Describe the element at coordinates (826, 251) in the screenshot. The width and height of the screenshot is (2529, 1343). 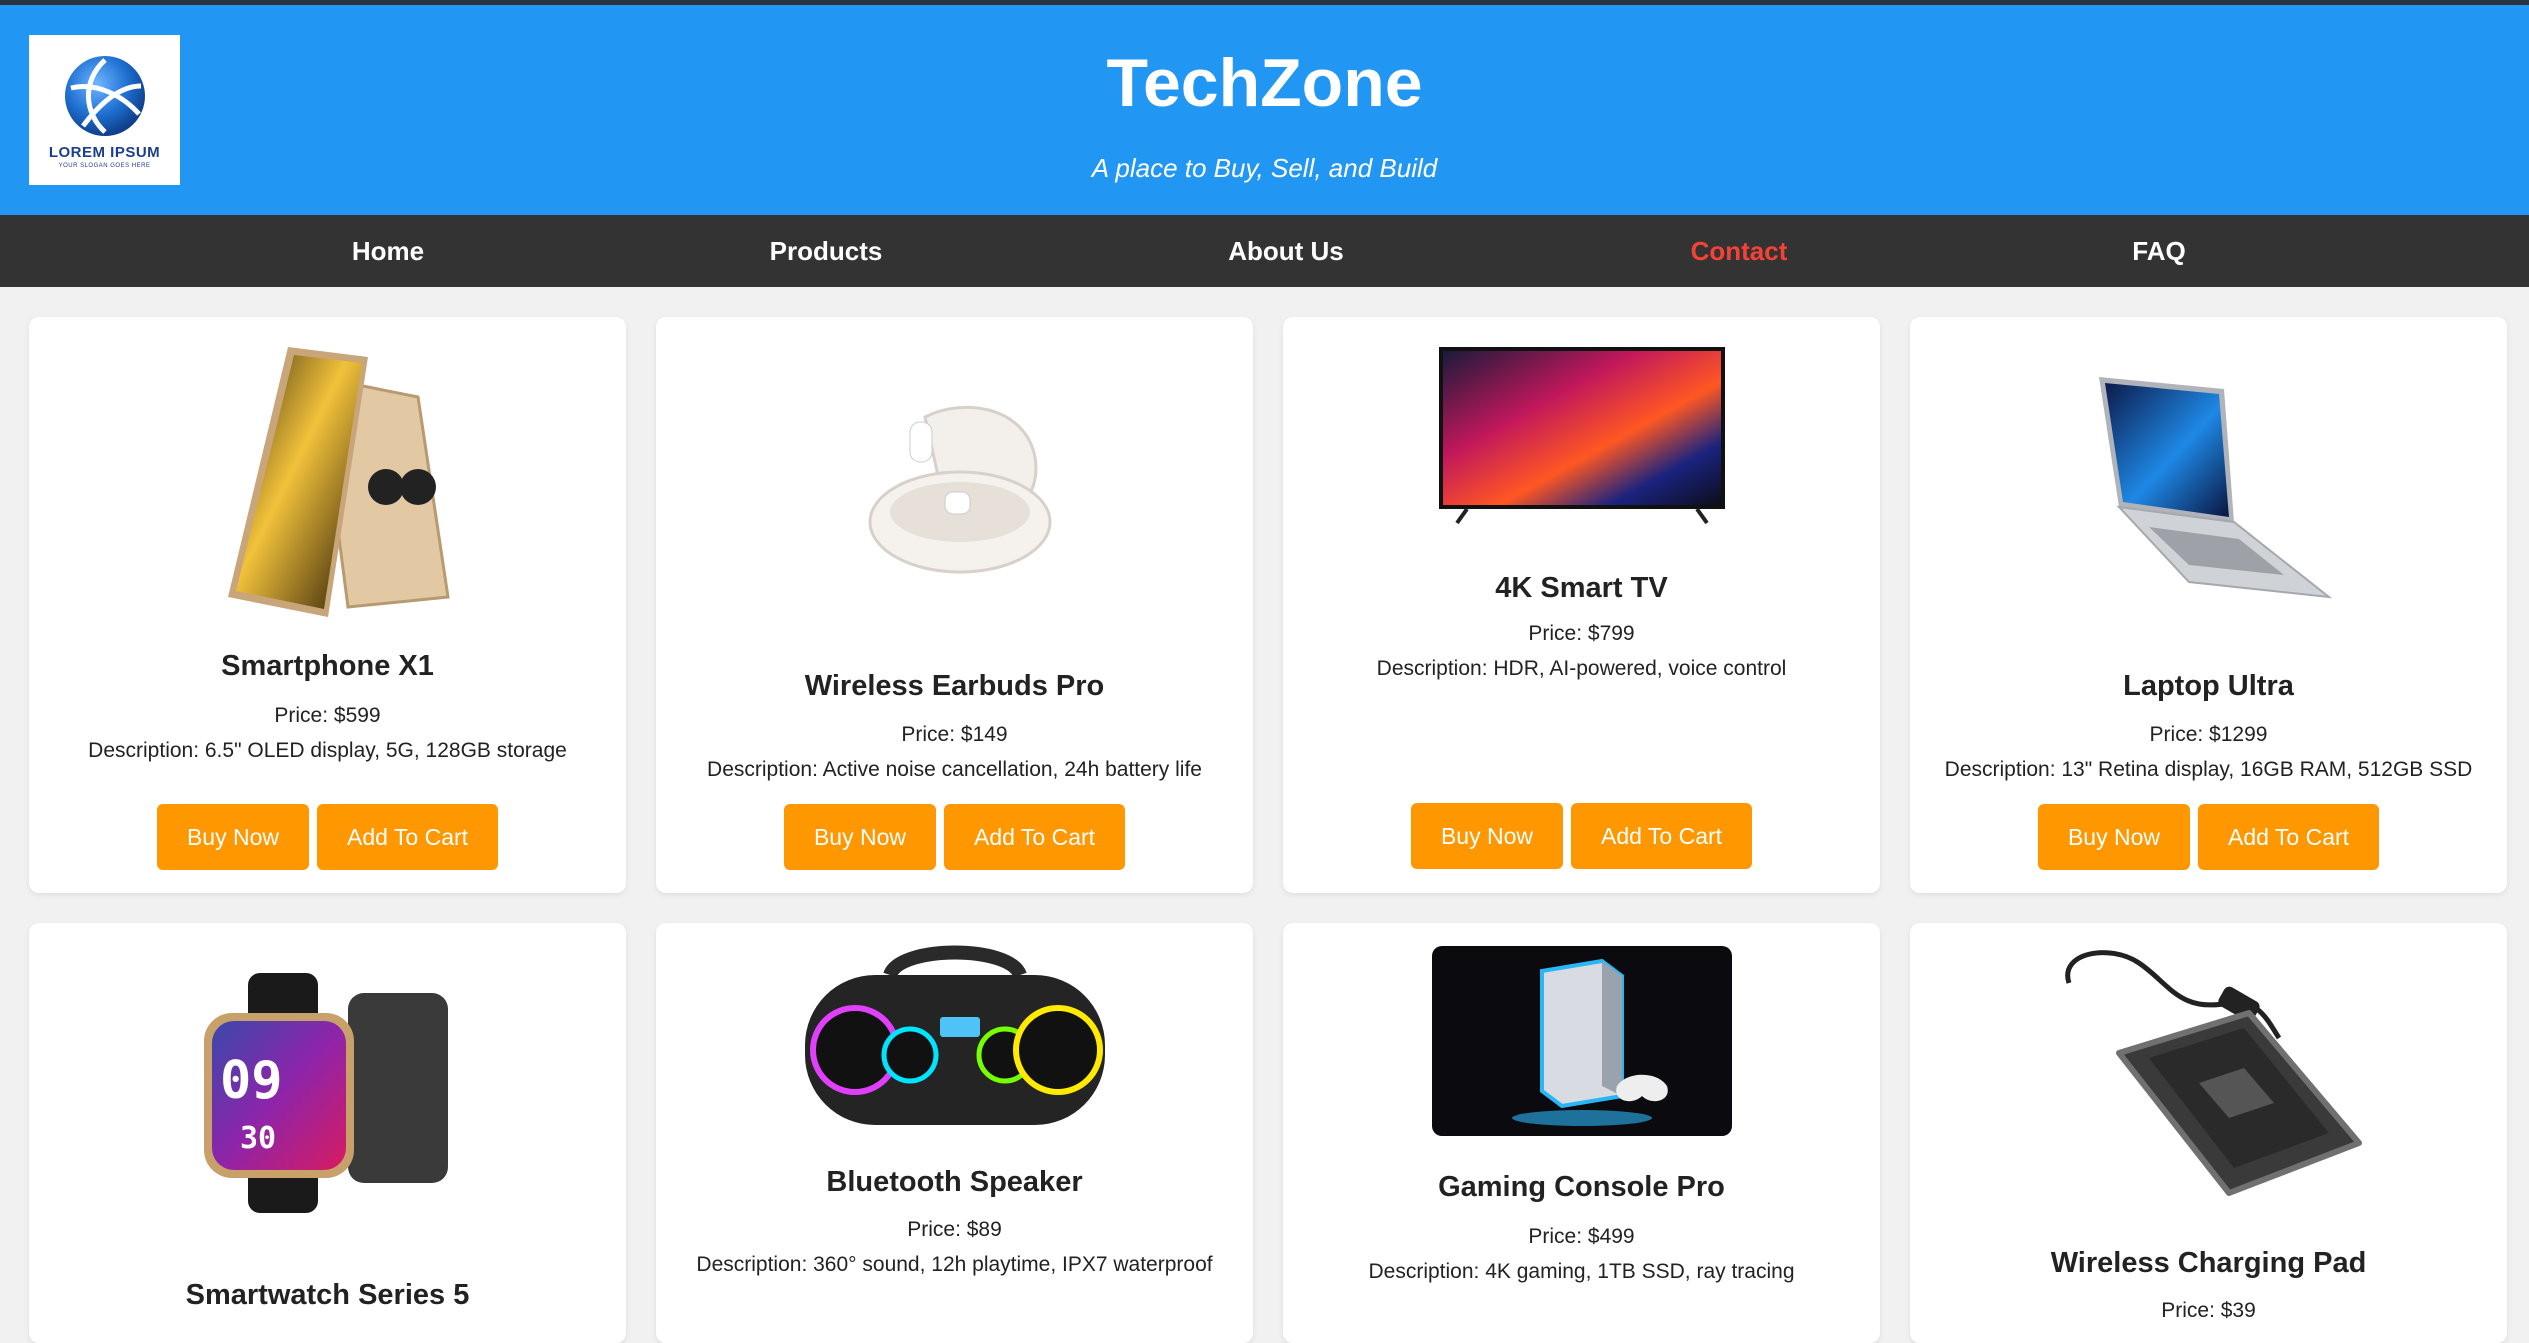
I see `nav-item-products: Products` at that location.